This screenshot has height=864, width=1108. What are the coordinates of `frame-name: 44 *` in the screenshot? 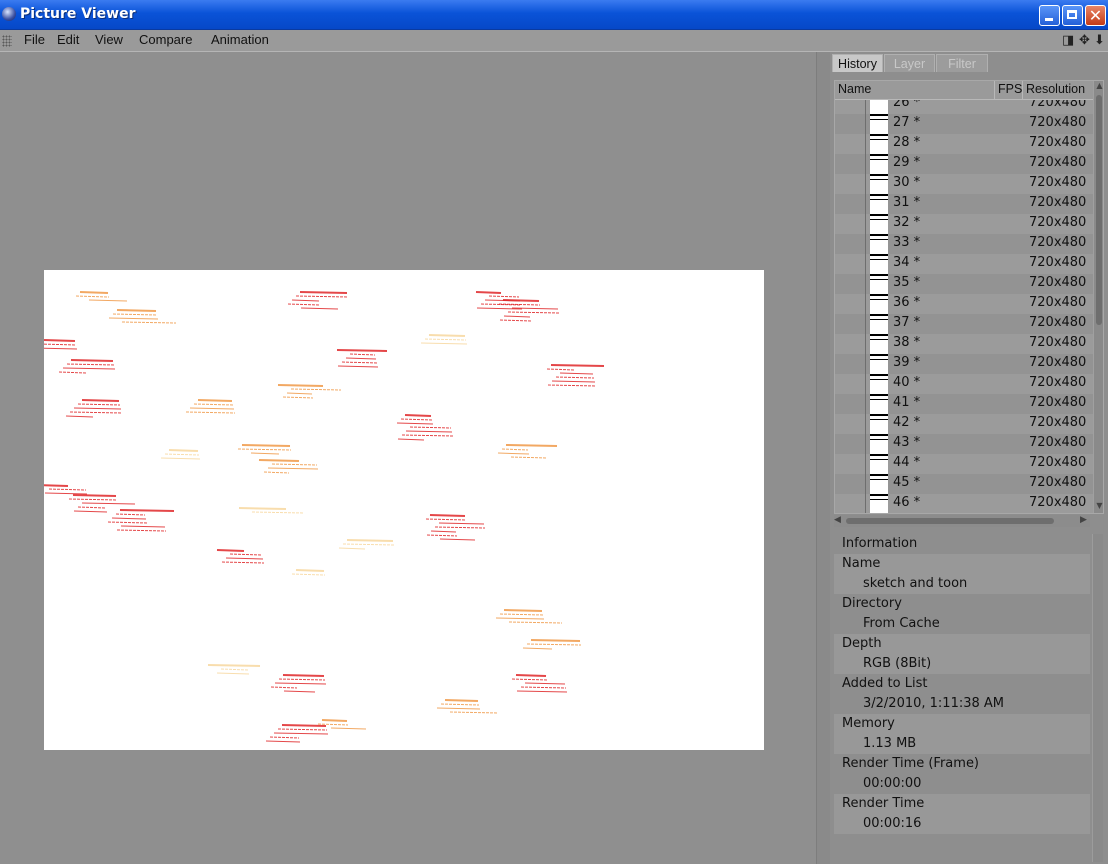 It's located at (907, 462).